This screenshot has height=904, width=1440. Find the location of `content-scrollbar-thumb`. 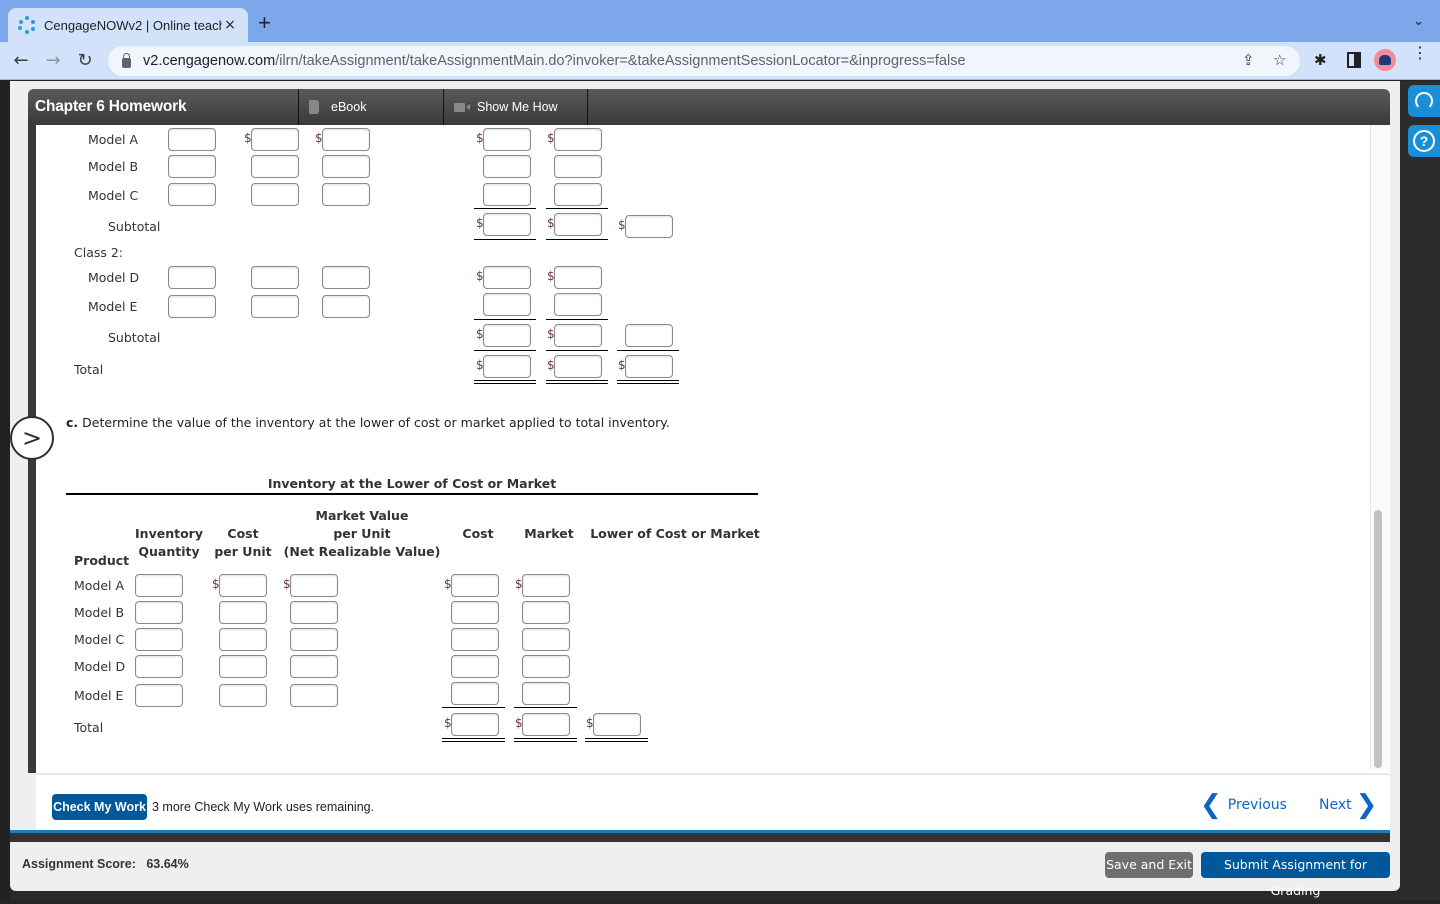

content-scrollbar-thumb is located at coordinates (1378, 639).